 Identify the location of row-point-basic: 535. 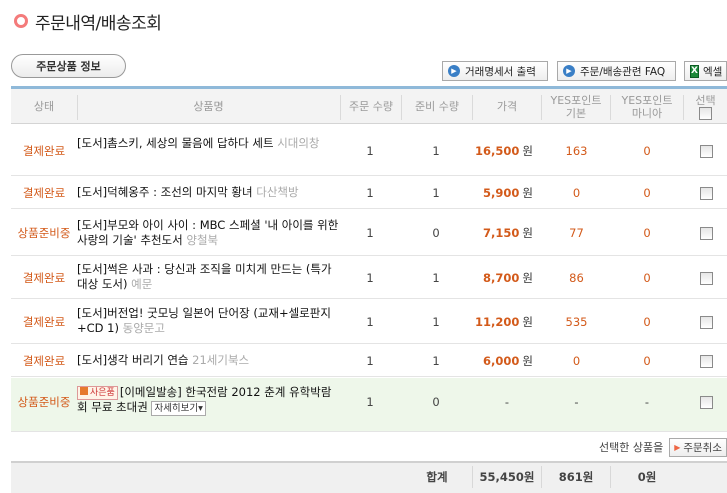
(576, 322).